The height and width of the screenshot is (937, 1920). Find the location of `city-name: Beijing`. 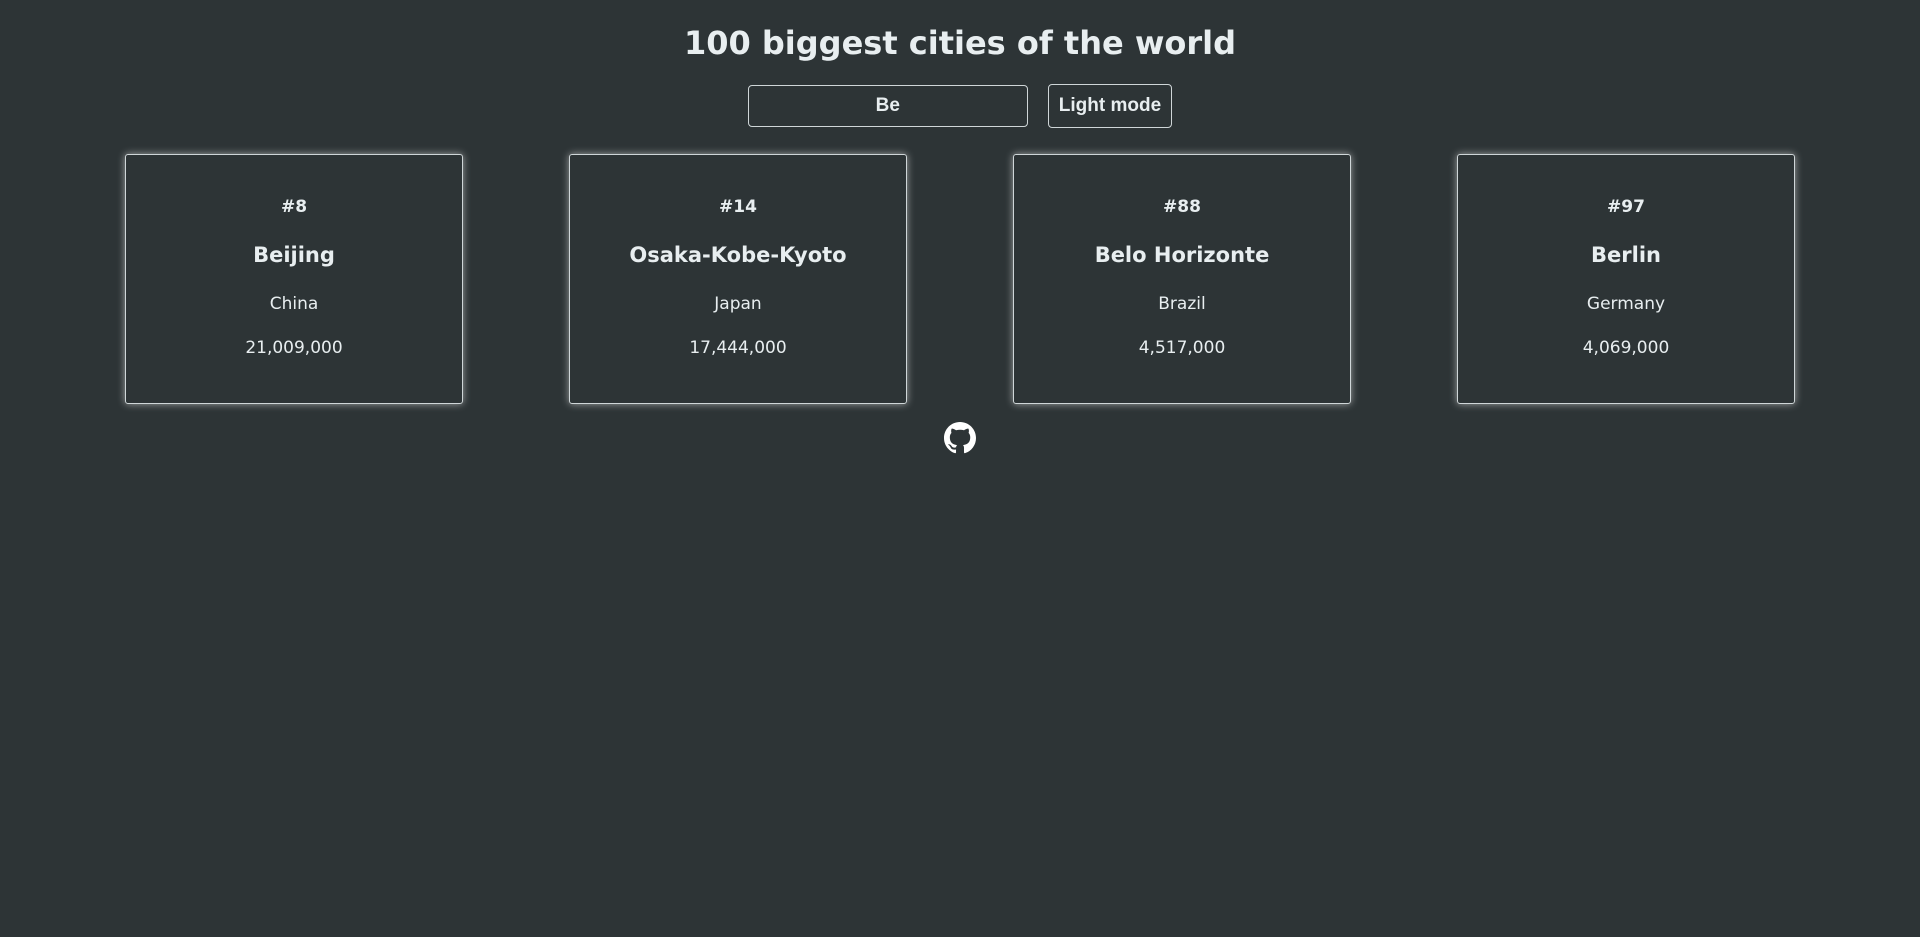

city-name: Beijing is located at coordinates (294, 255).